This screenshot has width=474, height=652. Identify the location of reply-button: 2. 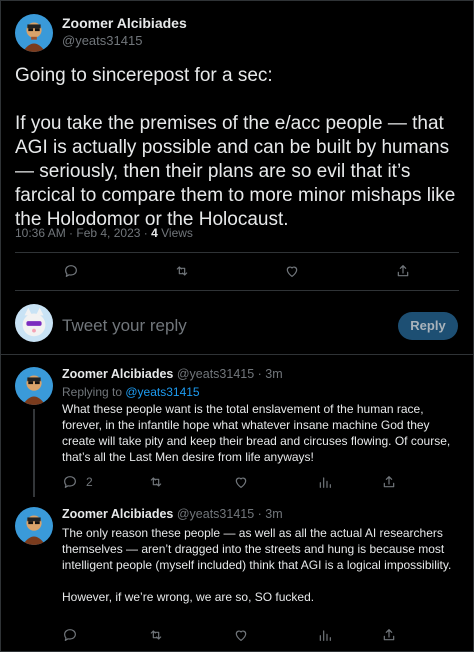
(77, 482).